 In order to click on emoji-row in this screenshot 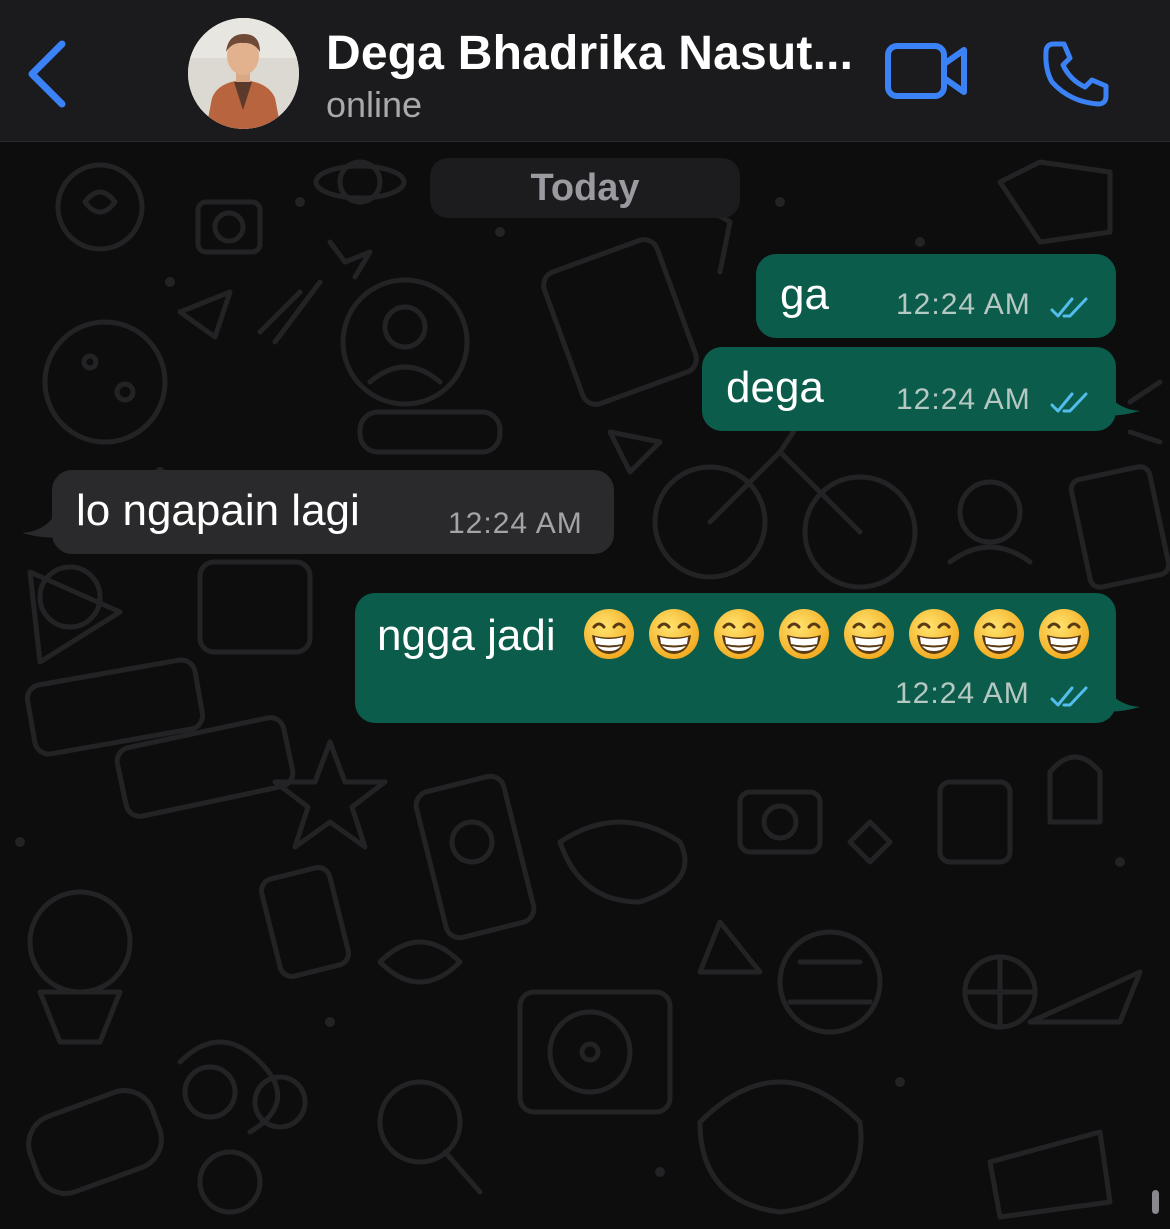, I will do `click(831, 634)`.